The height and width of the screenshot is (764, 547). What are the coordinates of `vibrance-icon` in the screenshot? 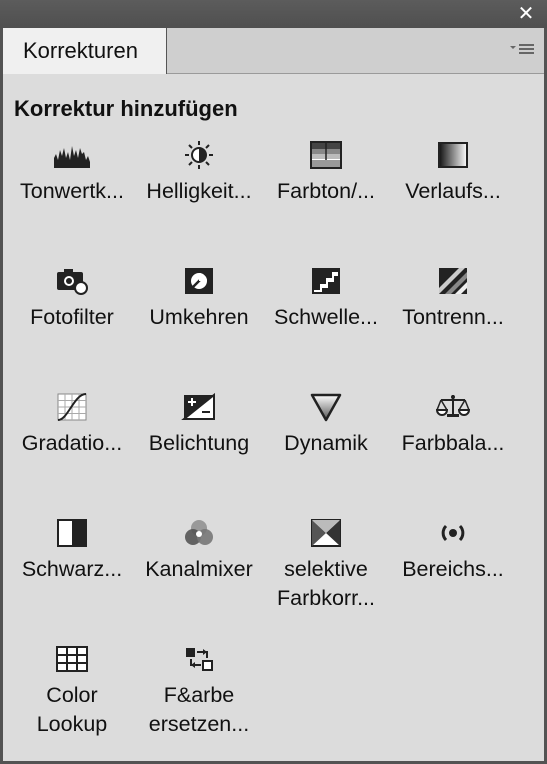 It's located at (326, 407).